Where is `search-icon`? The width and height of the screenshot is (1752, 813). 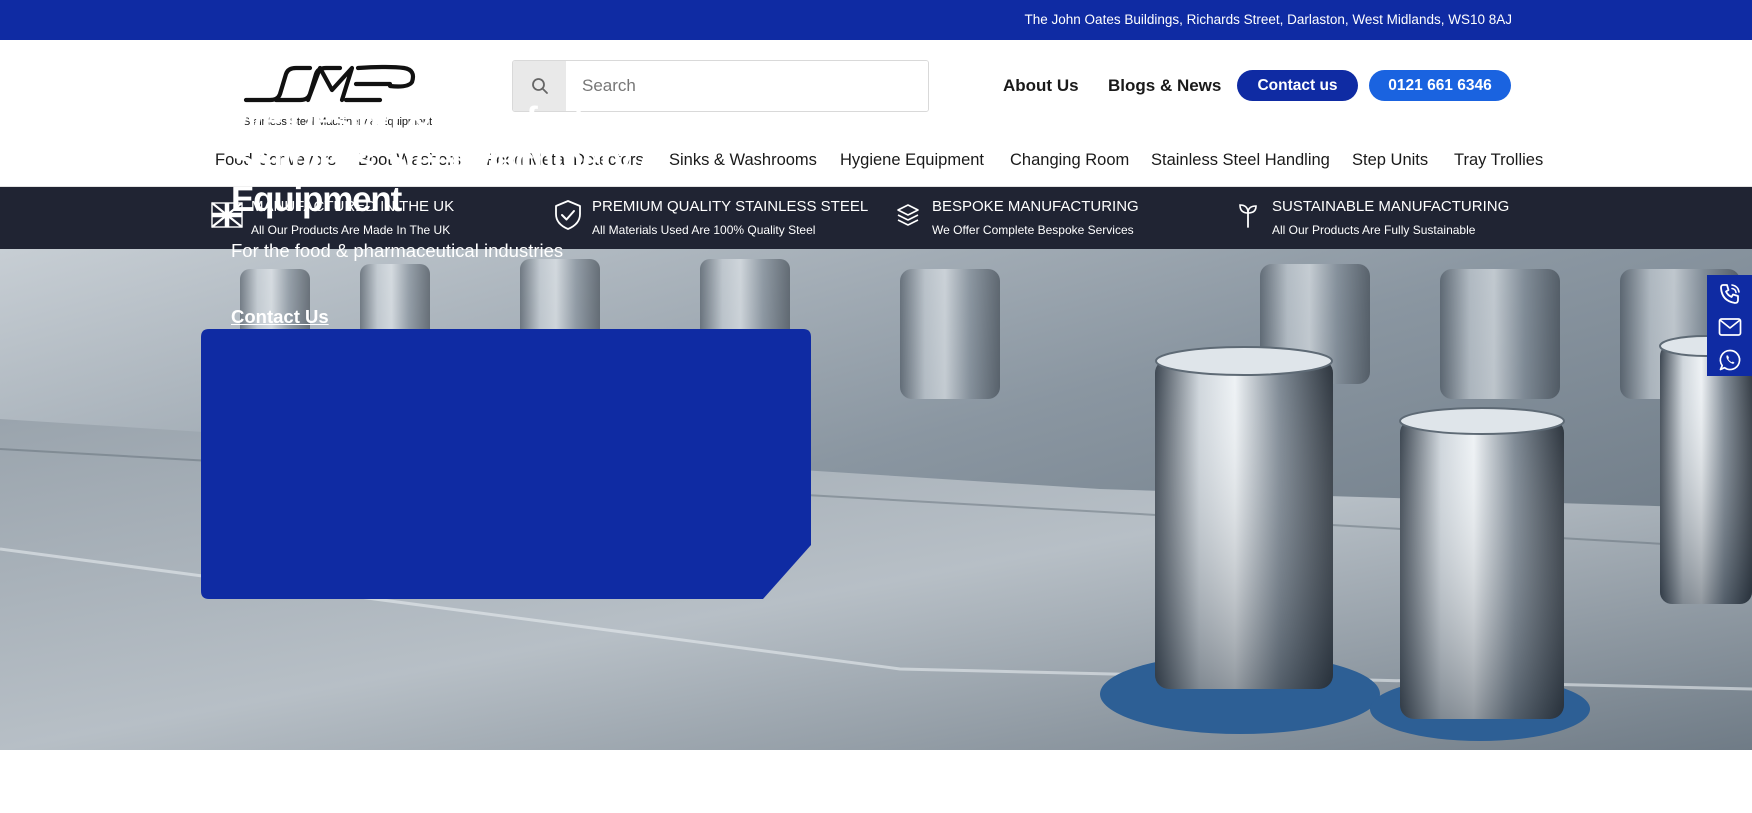
search-icon is located at coordinates (539, 86).